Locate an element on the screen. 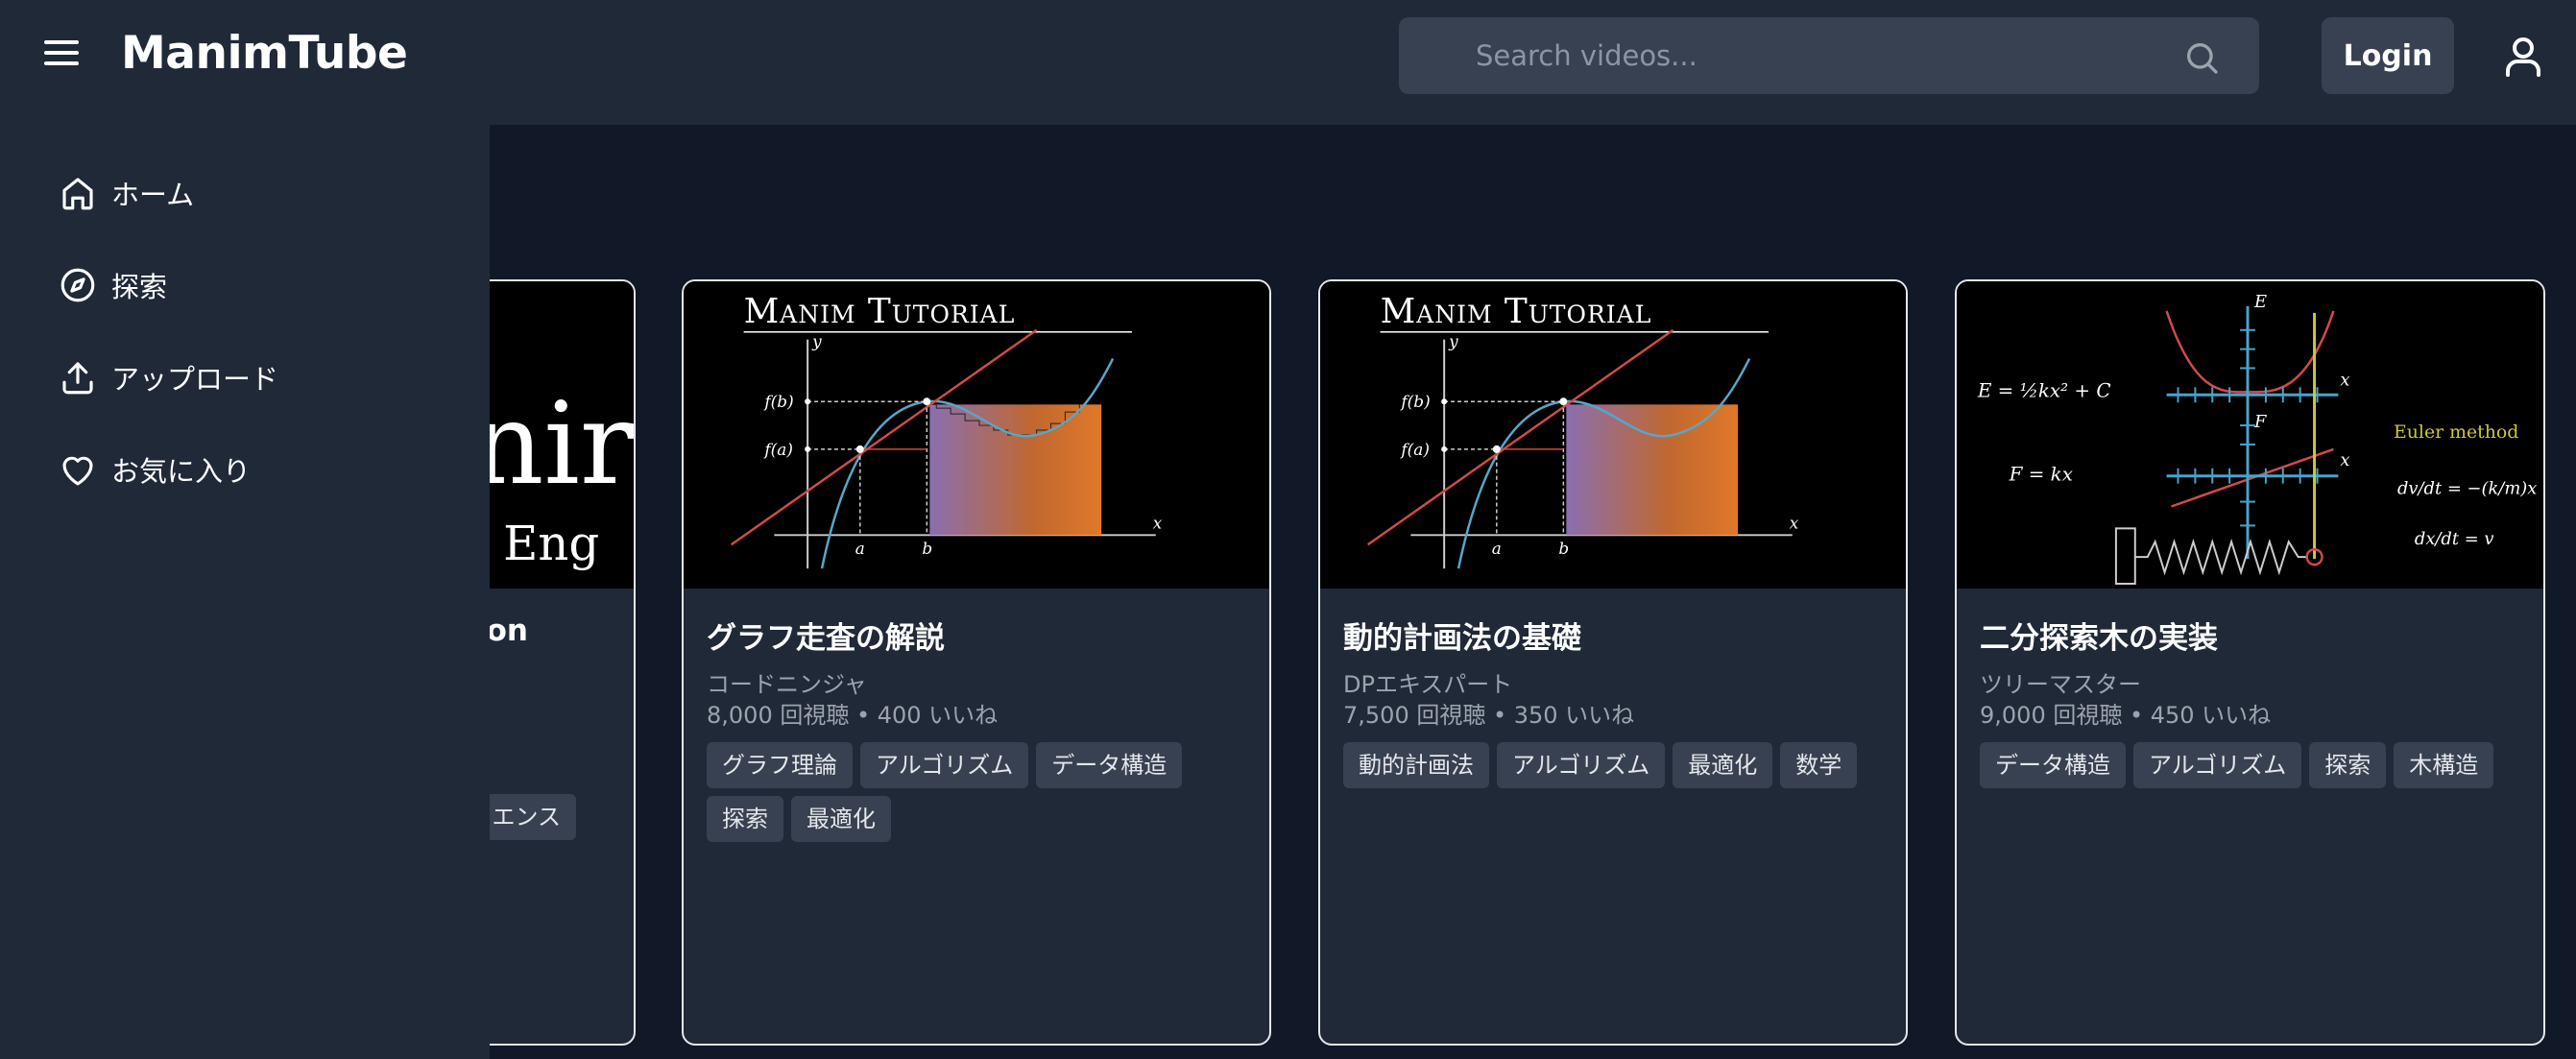 The height and width of the screenshot is (1059, 2576). video-title: 動的計画法の基礎 is located at coordinates (1462, 635).